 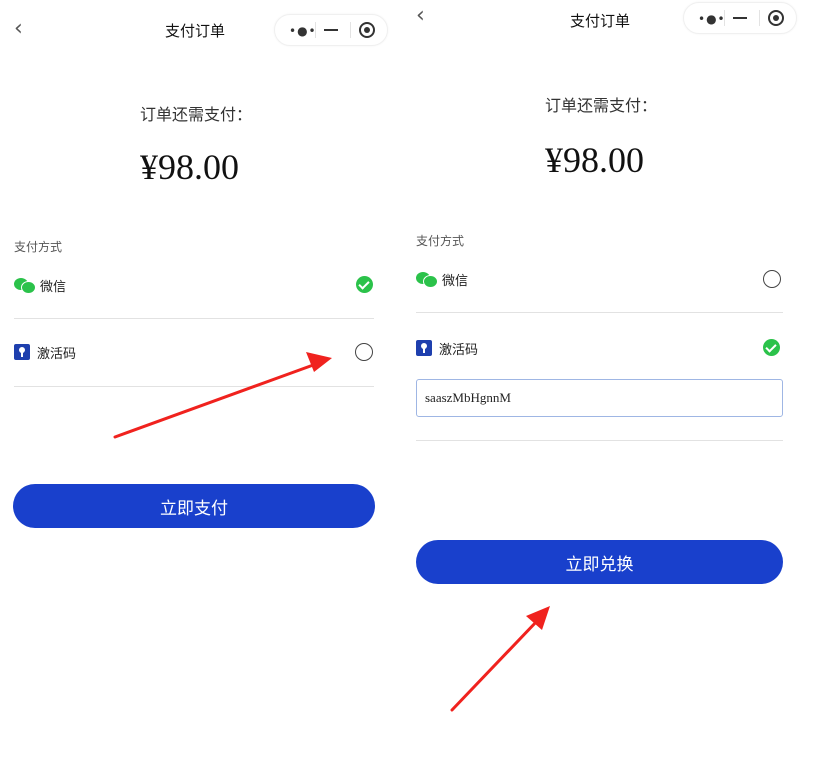 I want to click on arrow-to-activation-radio, so click(x=222, y=395).